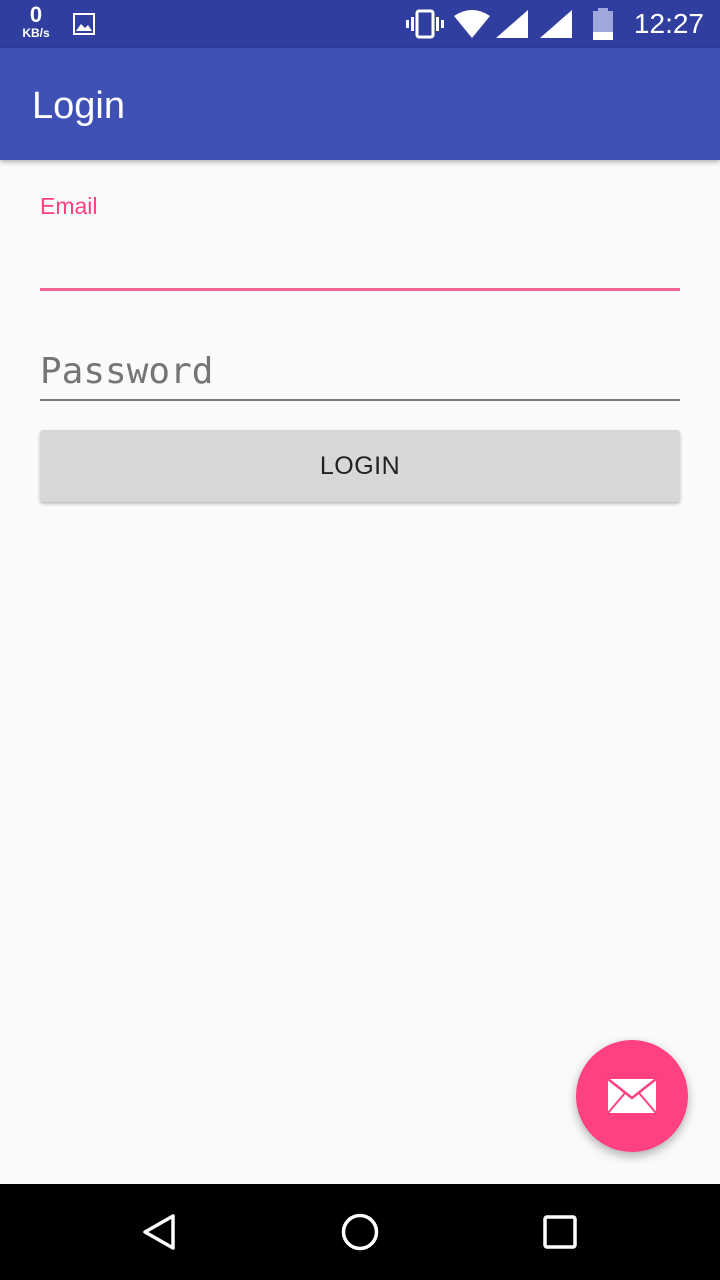 This screenshot has height=1280, width=720. I want to click on email-fab, so click(632, 1096).